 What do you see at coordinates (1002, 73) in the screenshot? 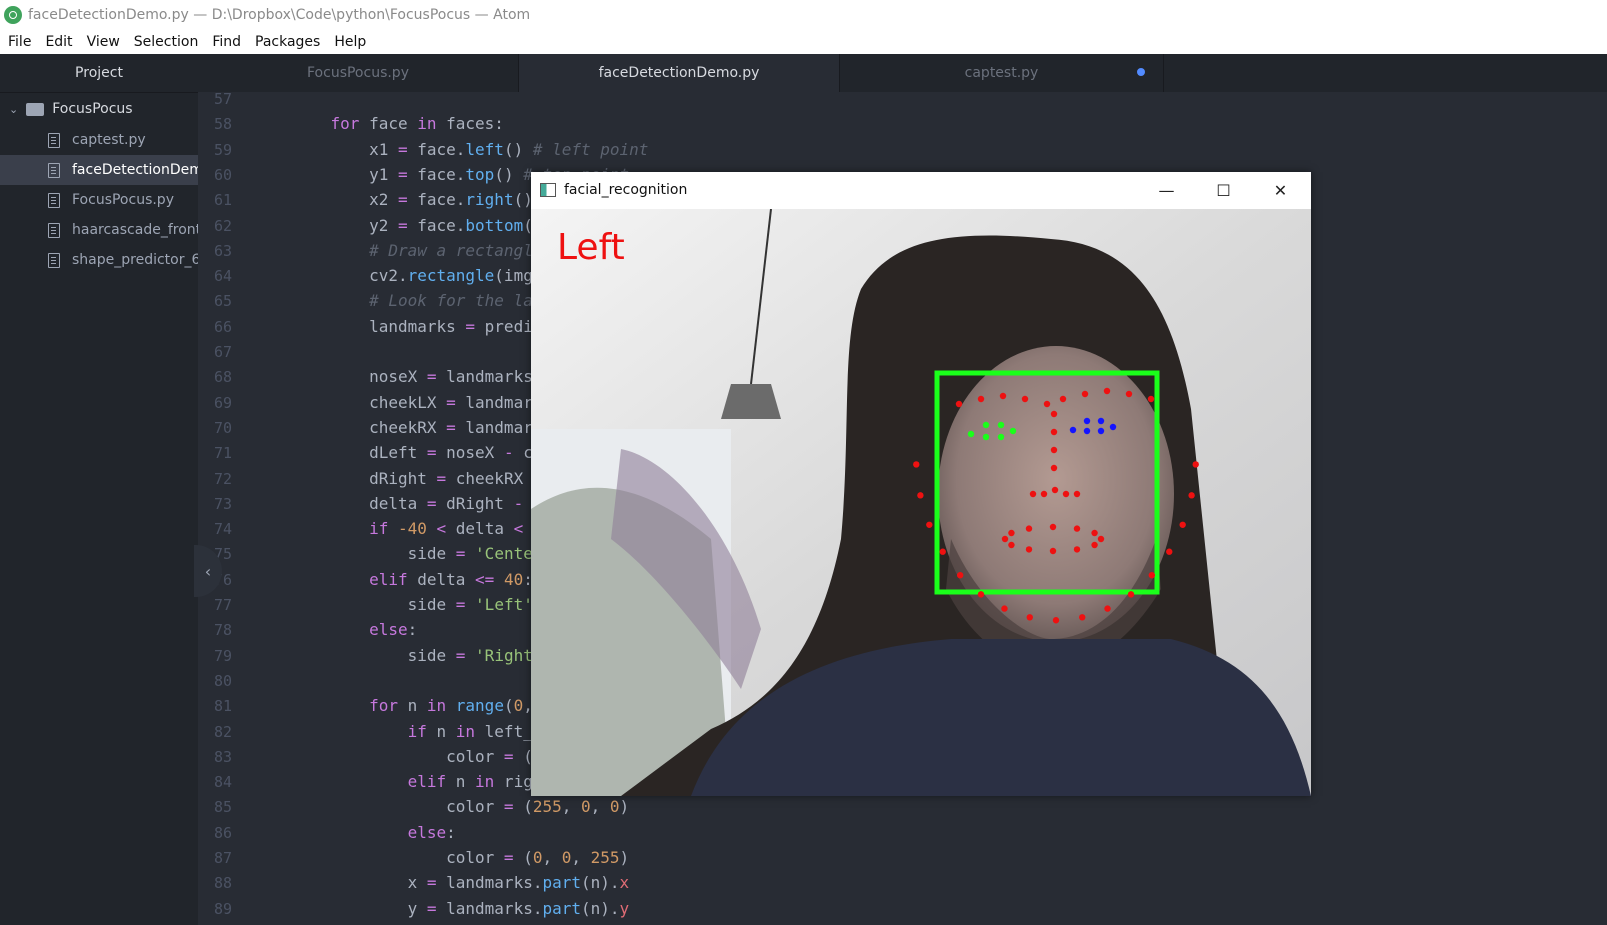
I see `tab-captest: captest.py` at bounding box center [1002, 73].